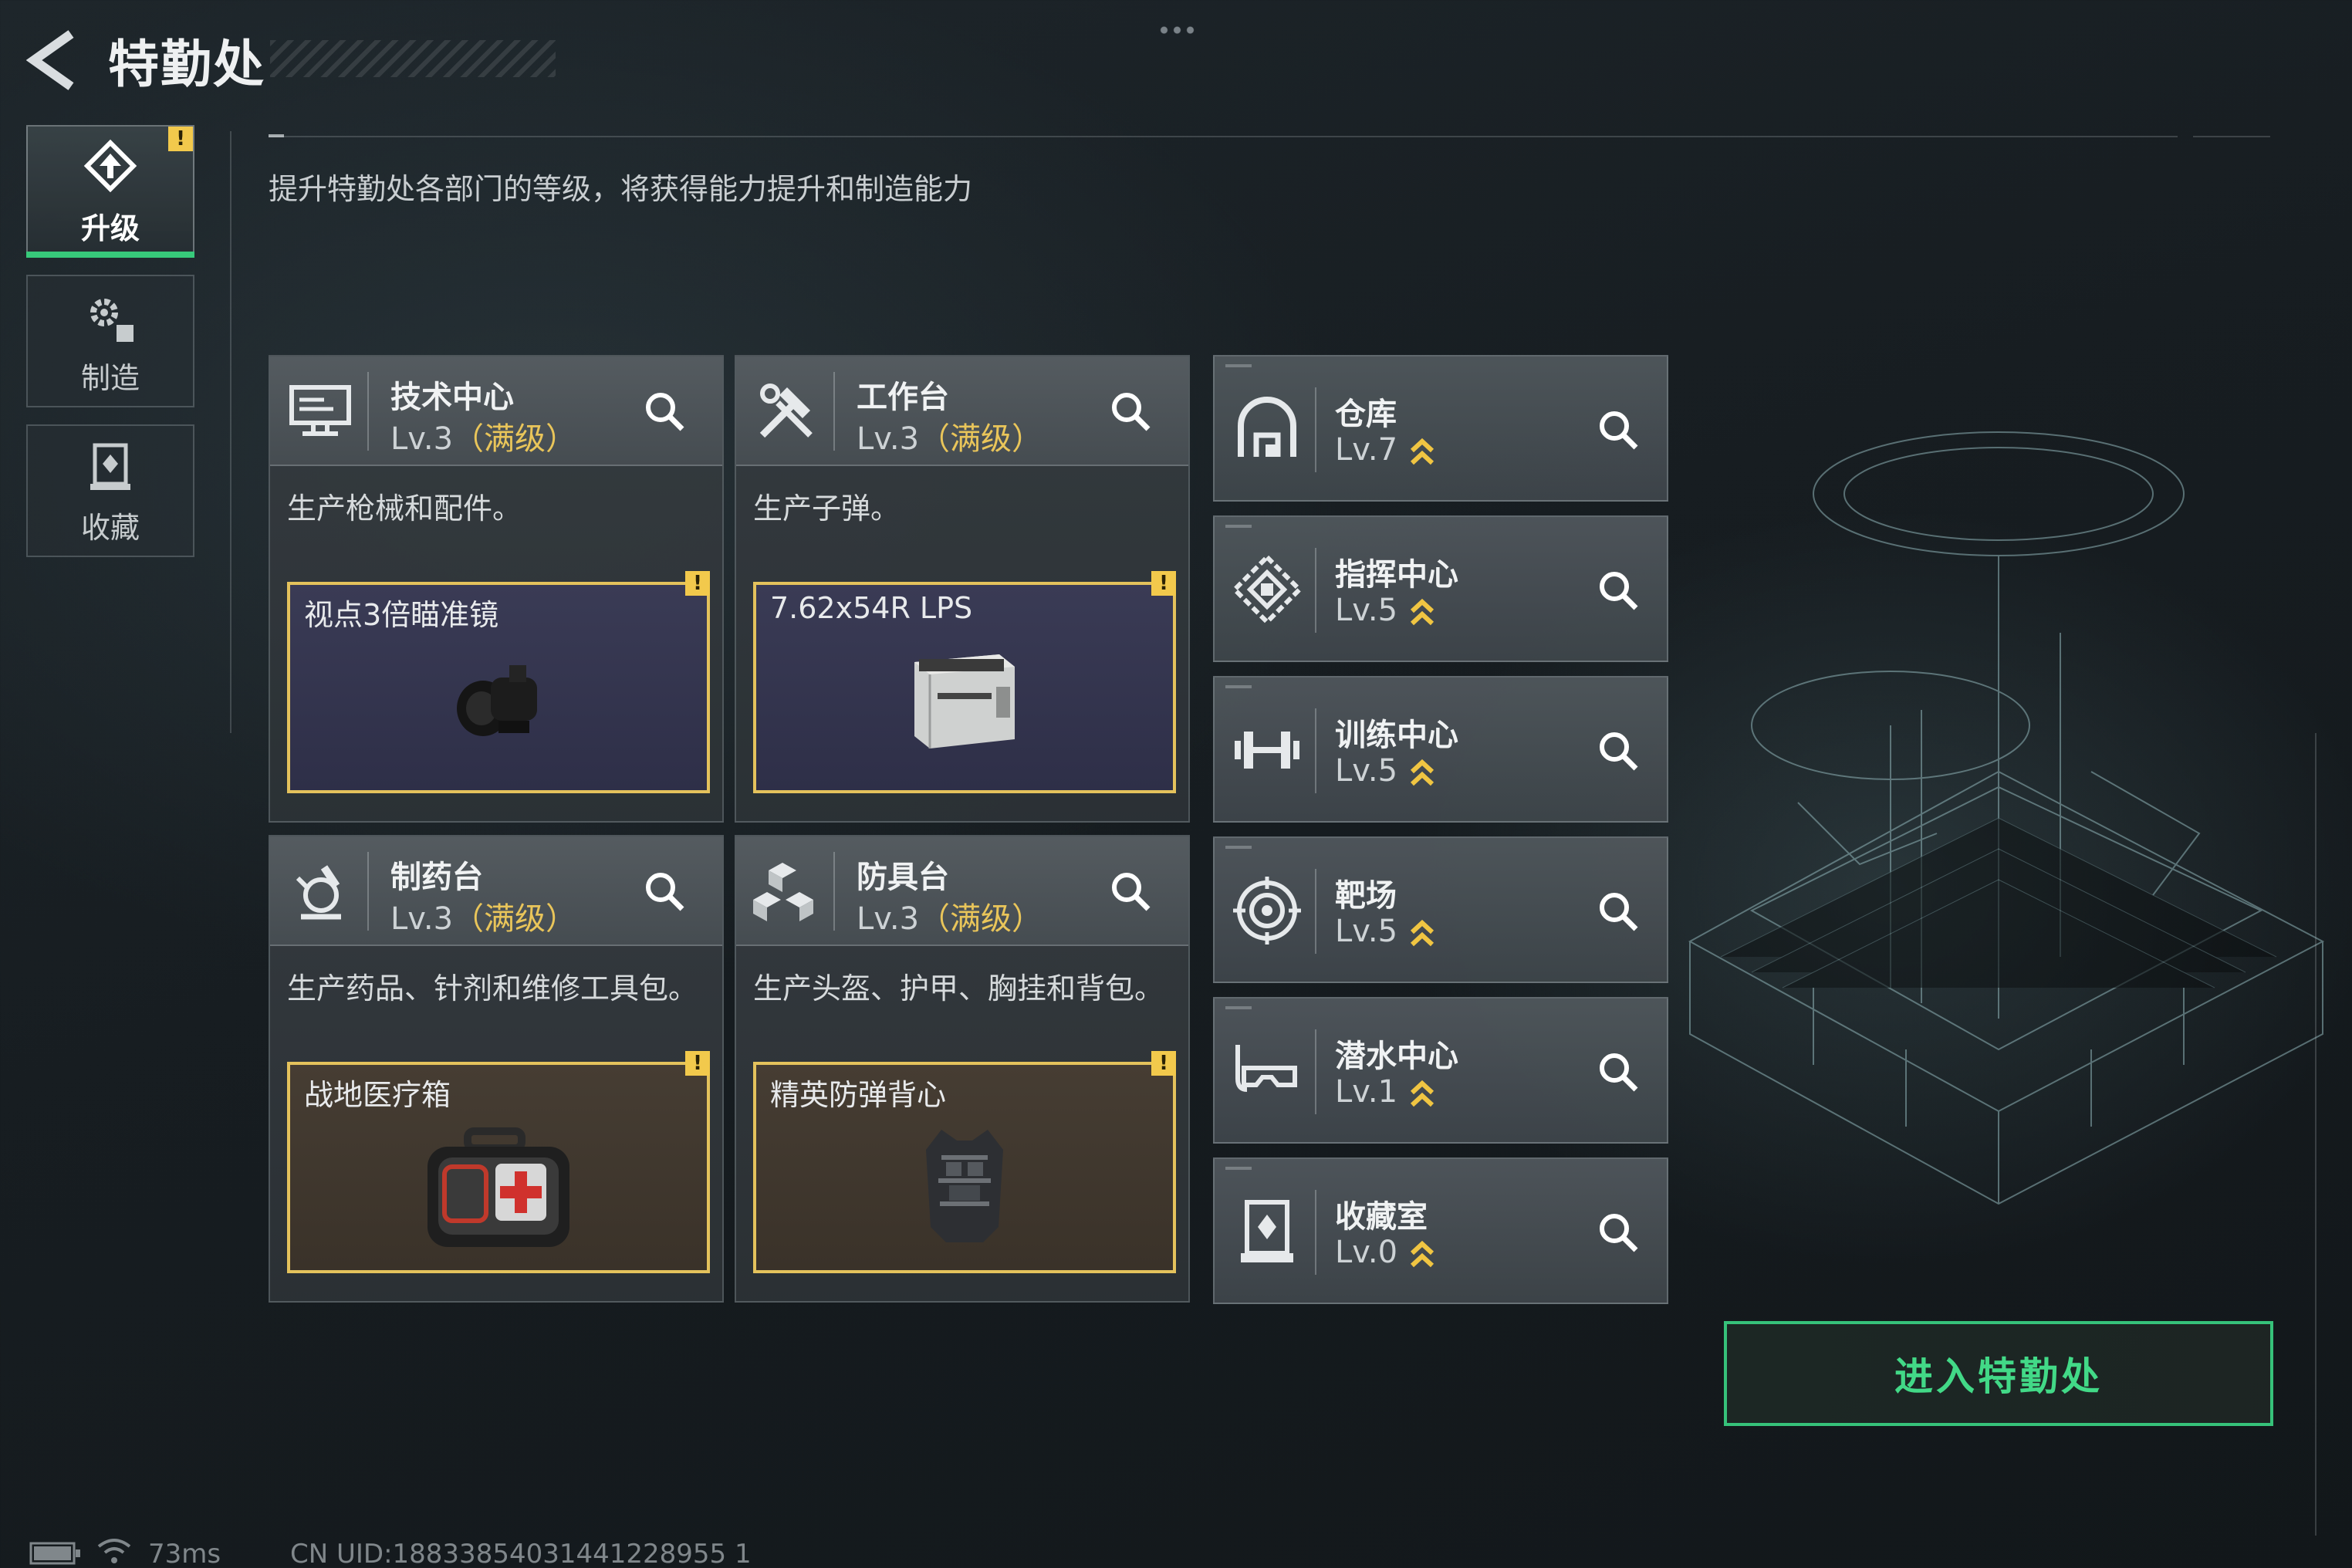 This screenshot has width=2352, height=1568. What do you see at coordinates (1366, 1092) in the screenshot?
I see `facility-level: Lv.1` at bounding box center [1366, 1092].